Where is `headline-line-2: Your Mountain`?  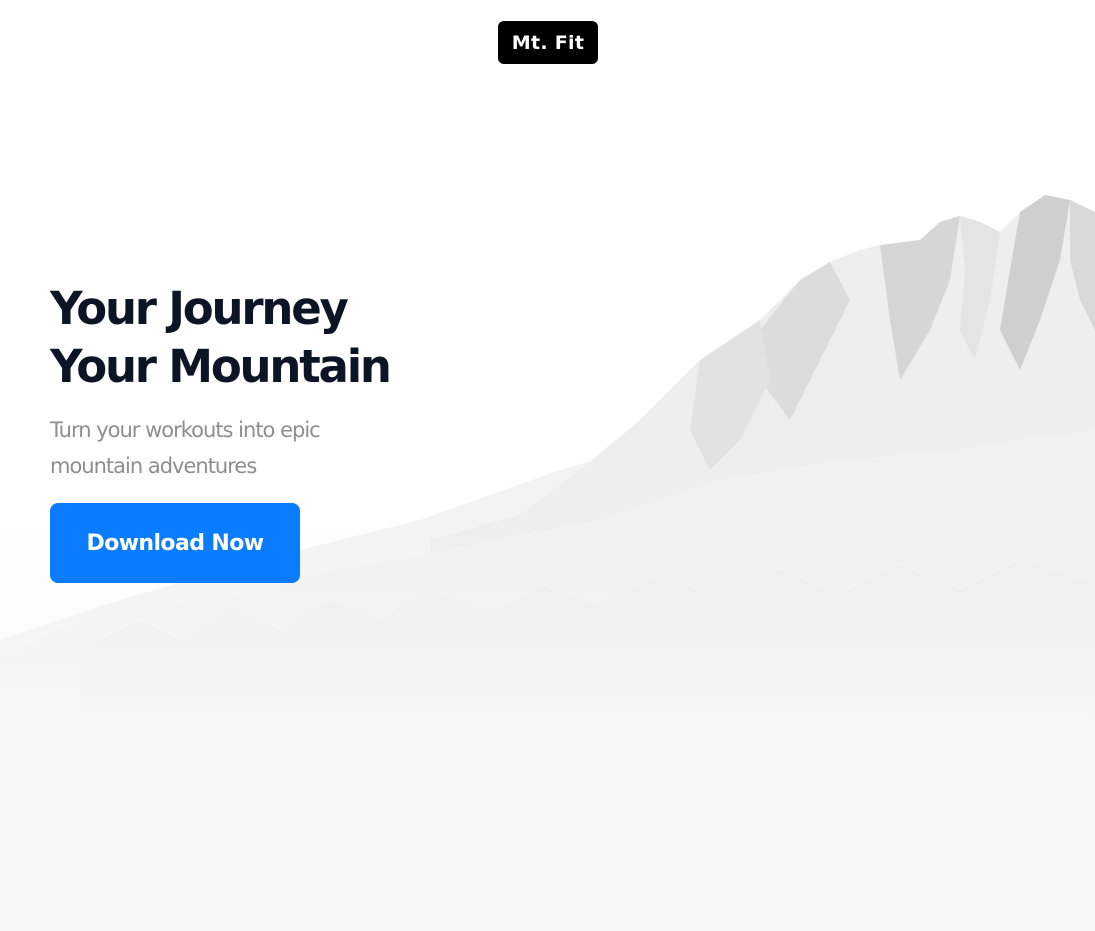
headline-line-2: Your Mountain is located at coordinates (221, 366).